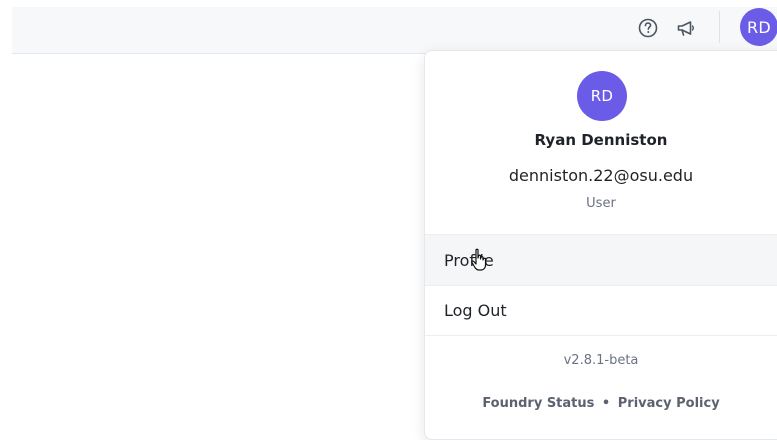 Image resolution: width=777 pixels, height=440 pixels. I want to click on version-text: v2.8.1-beta, so click(601, 360).